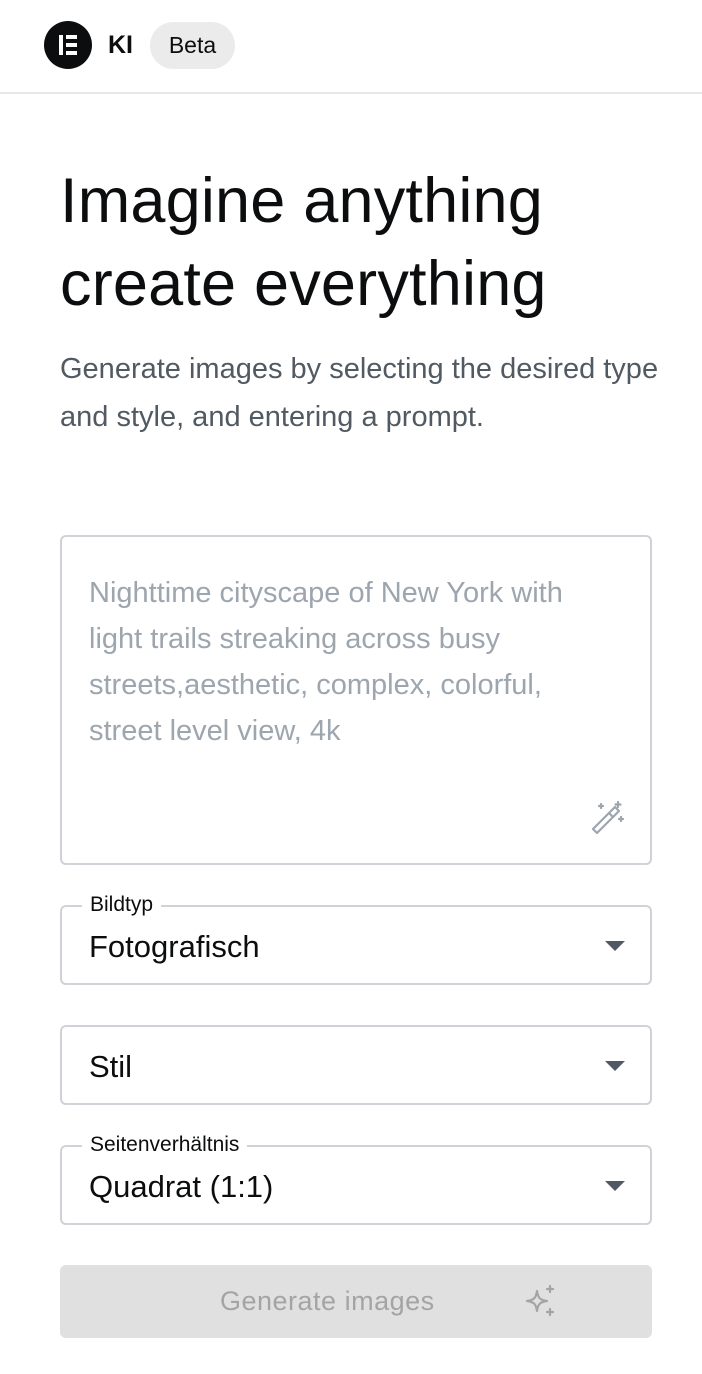 Image resolution: width=702 pixels, height=1374 pixels. What do you see at coordinates (339, 670) in the screenshot?
I see `prompt-input` at bounding box center [339, 670].